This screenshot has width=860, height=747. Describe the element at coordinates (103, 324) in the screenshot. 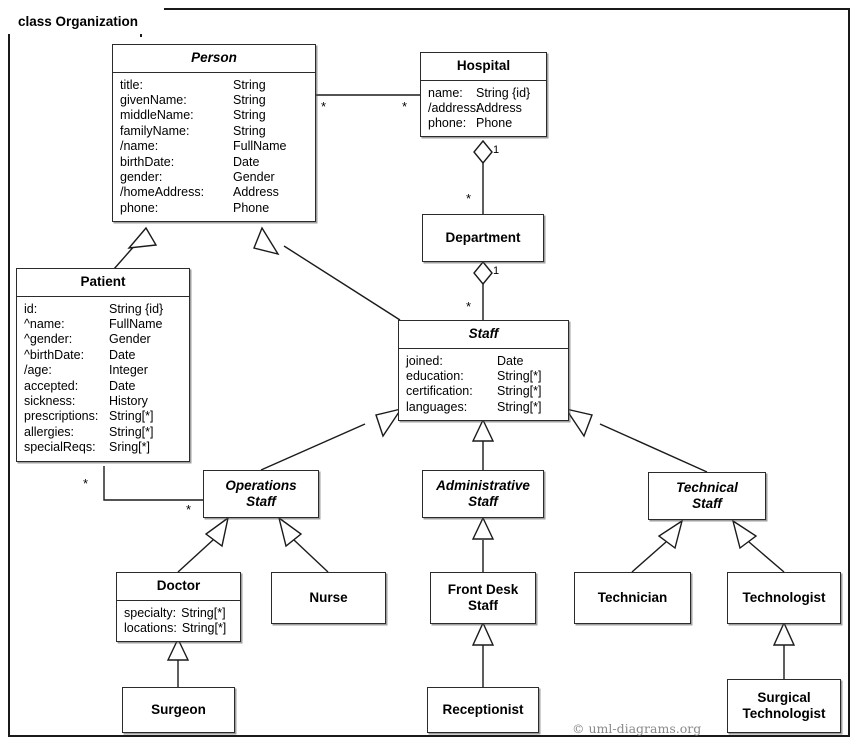

I see `attribute-row: ^name: FullName` at that location.